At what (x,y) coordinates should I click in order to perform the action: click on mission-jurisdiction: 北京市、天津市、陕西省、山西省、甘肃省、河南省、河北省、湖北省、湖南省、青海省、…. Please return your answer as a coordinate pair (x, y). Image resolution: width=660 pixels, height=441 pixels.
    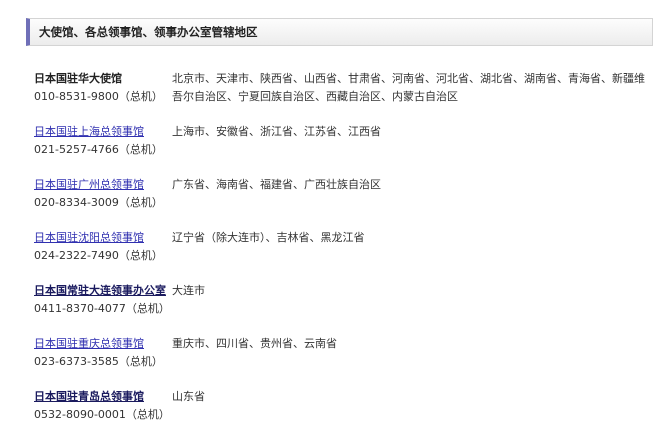
    Looking at the image, I should click on (408, 87).